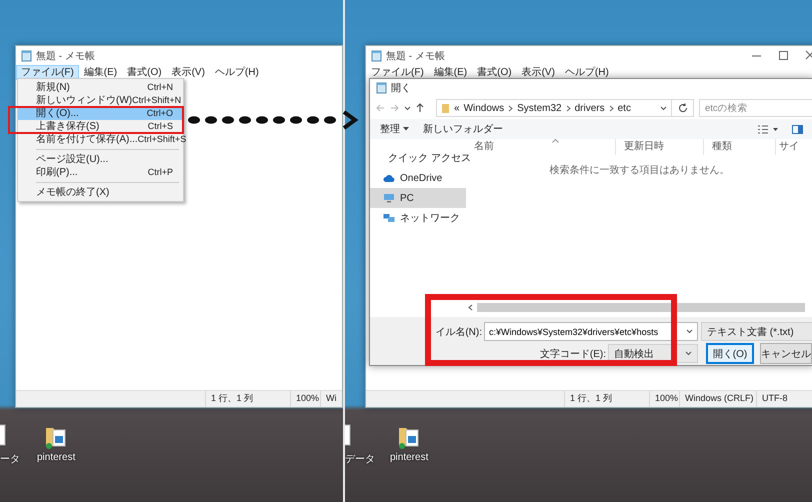  Describe the element at coordinates (406, 129) in the screenshot. I see `caret-icon` at that location.